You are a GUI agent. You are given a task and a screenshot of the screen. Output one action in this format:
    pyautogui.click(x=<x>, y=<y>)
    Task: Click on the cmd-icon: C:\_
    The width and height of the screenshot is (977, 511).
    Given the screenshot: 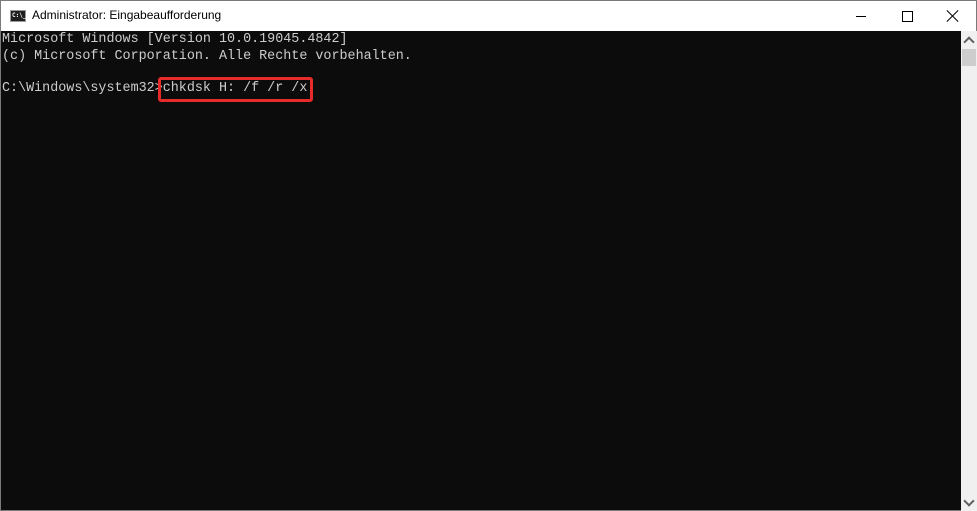 What is the action you would take?
    pyautogui.click(x=18, y=16)
    